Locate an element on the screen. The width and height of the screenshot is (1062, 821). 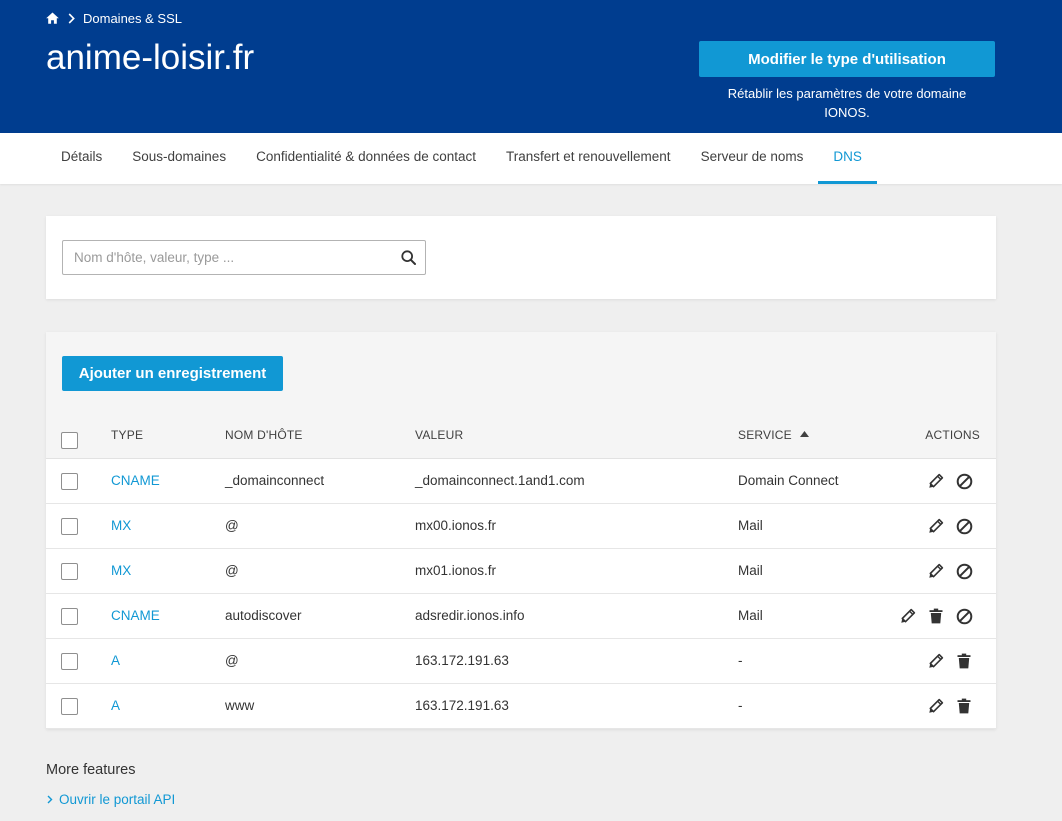
table-row: MX @ mx01.ionos.fr Mail is located at coordinates (521, 571).